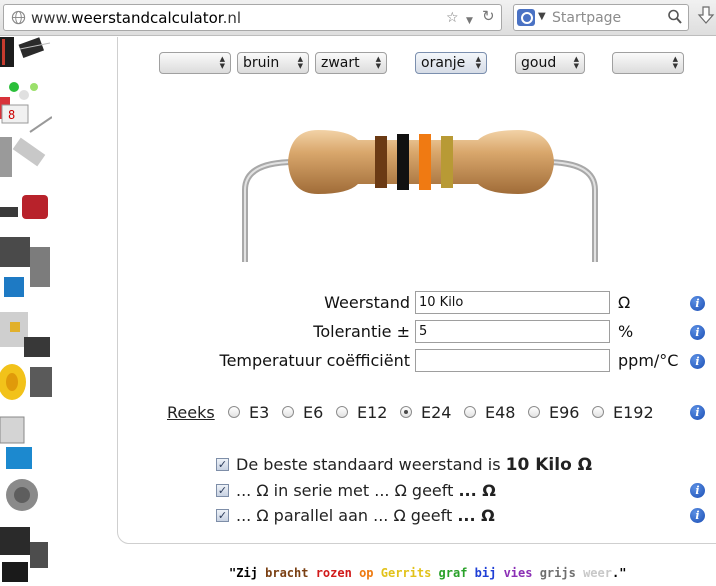 This screenshot has height=586, width=716. I want to click on radio-e6, so click(288, 412).